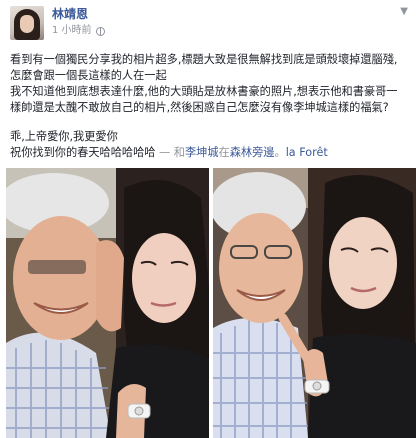 The height and width of the screenshot is (438, 416). What do you see at coordinates (404, 11) in the screenshot?
I see `chevron-down-icon: ▼` at bounding box center [404, 11].